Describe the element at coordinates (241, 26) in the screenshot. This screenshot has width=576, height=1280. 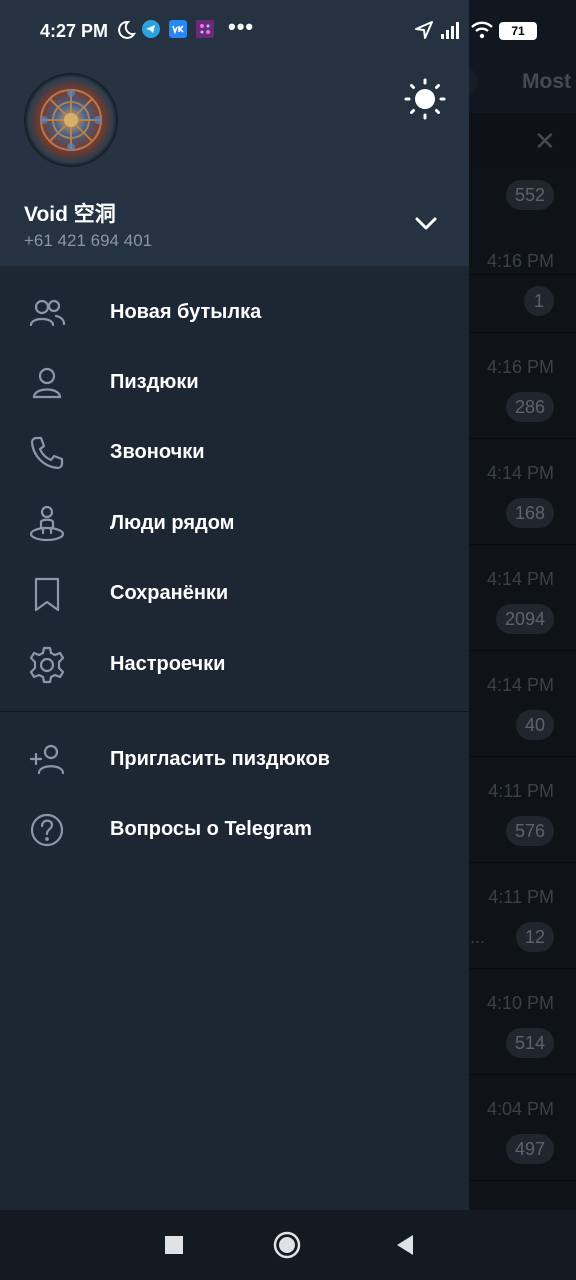
I see `more-notifications-indicator: •••` at that location.